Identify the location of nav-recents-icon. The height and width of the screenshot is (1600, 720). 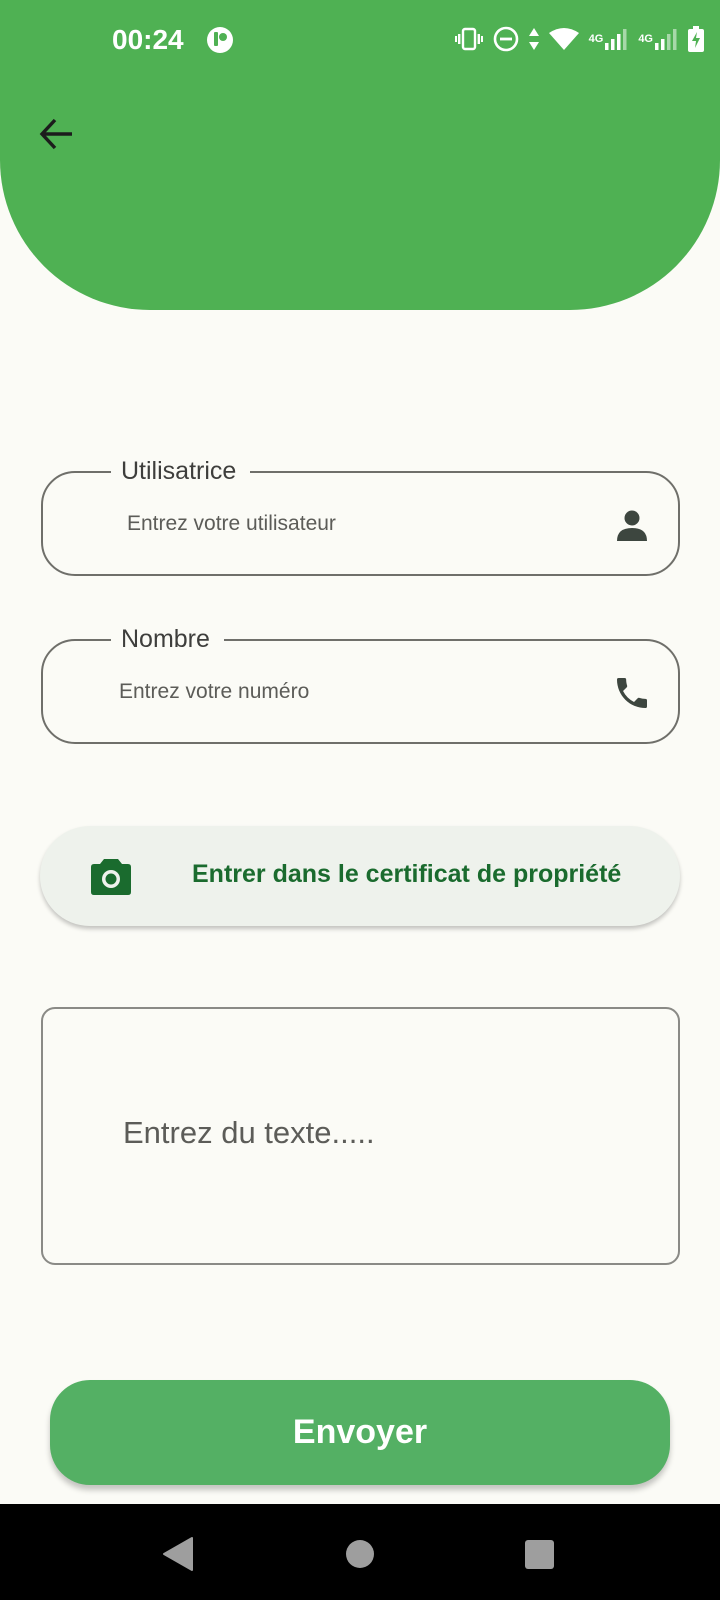
(539, 1554).